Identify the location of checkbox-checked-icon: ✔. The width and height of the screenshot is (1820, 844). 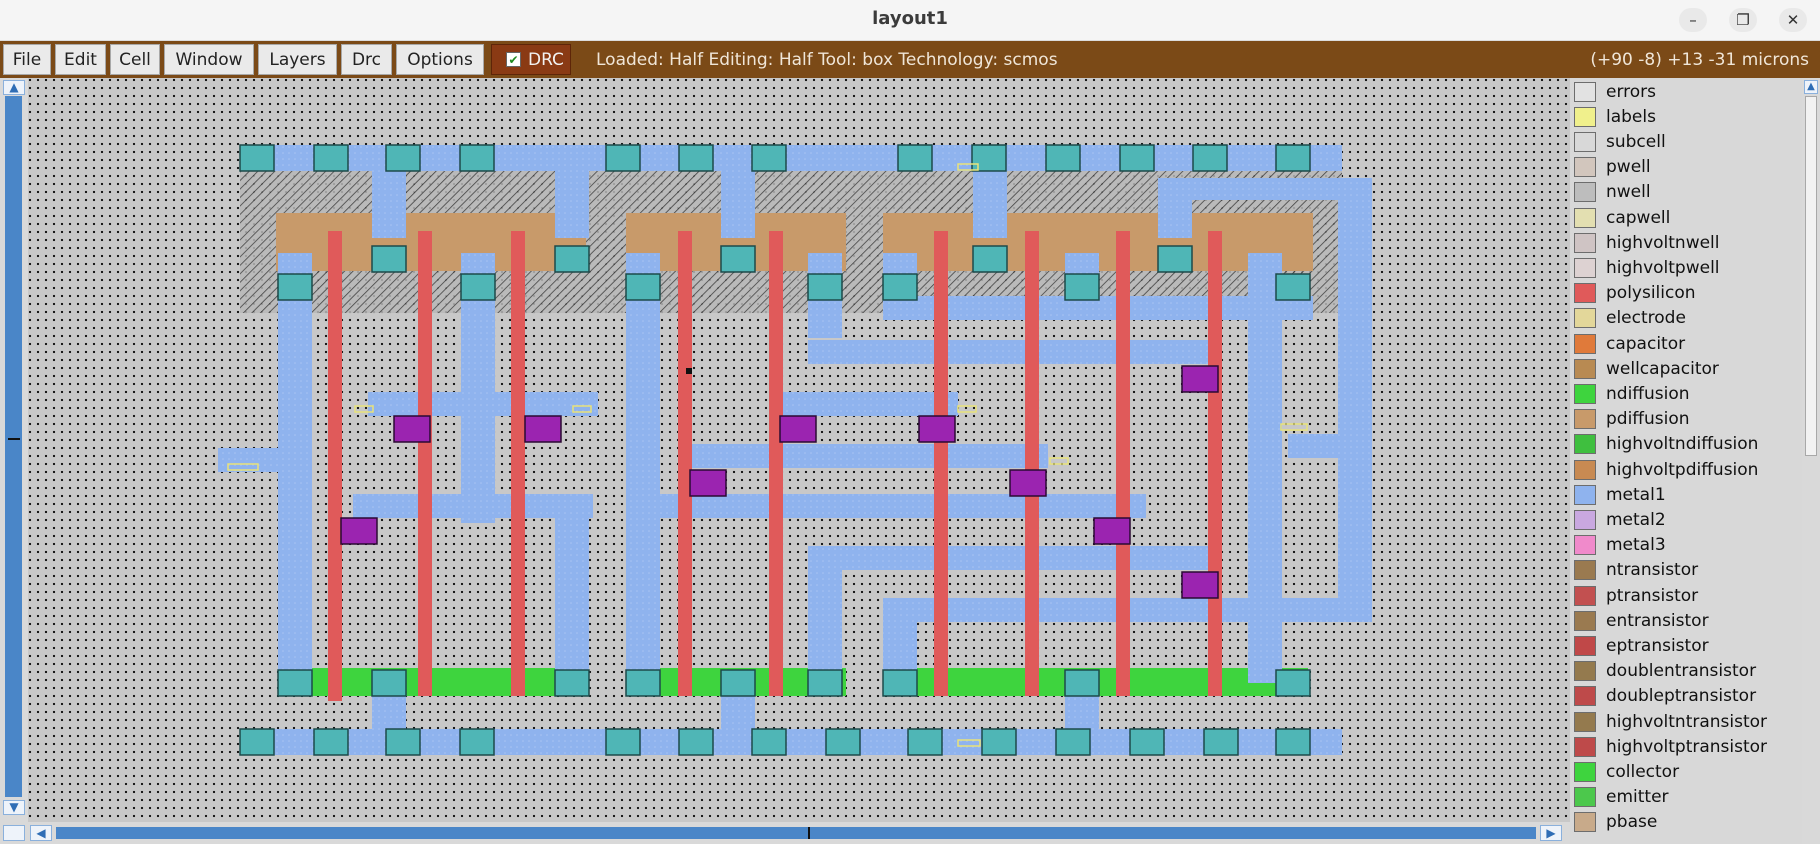
(513, 59).